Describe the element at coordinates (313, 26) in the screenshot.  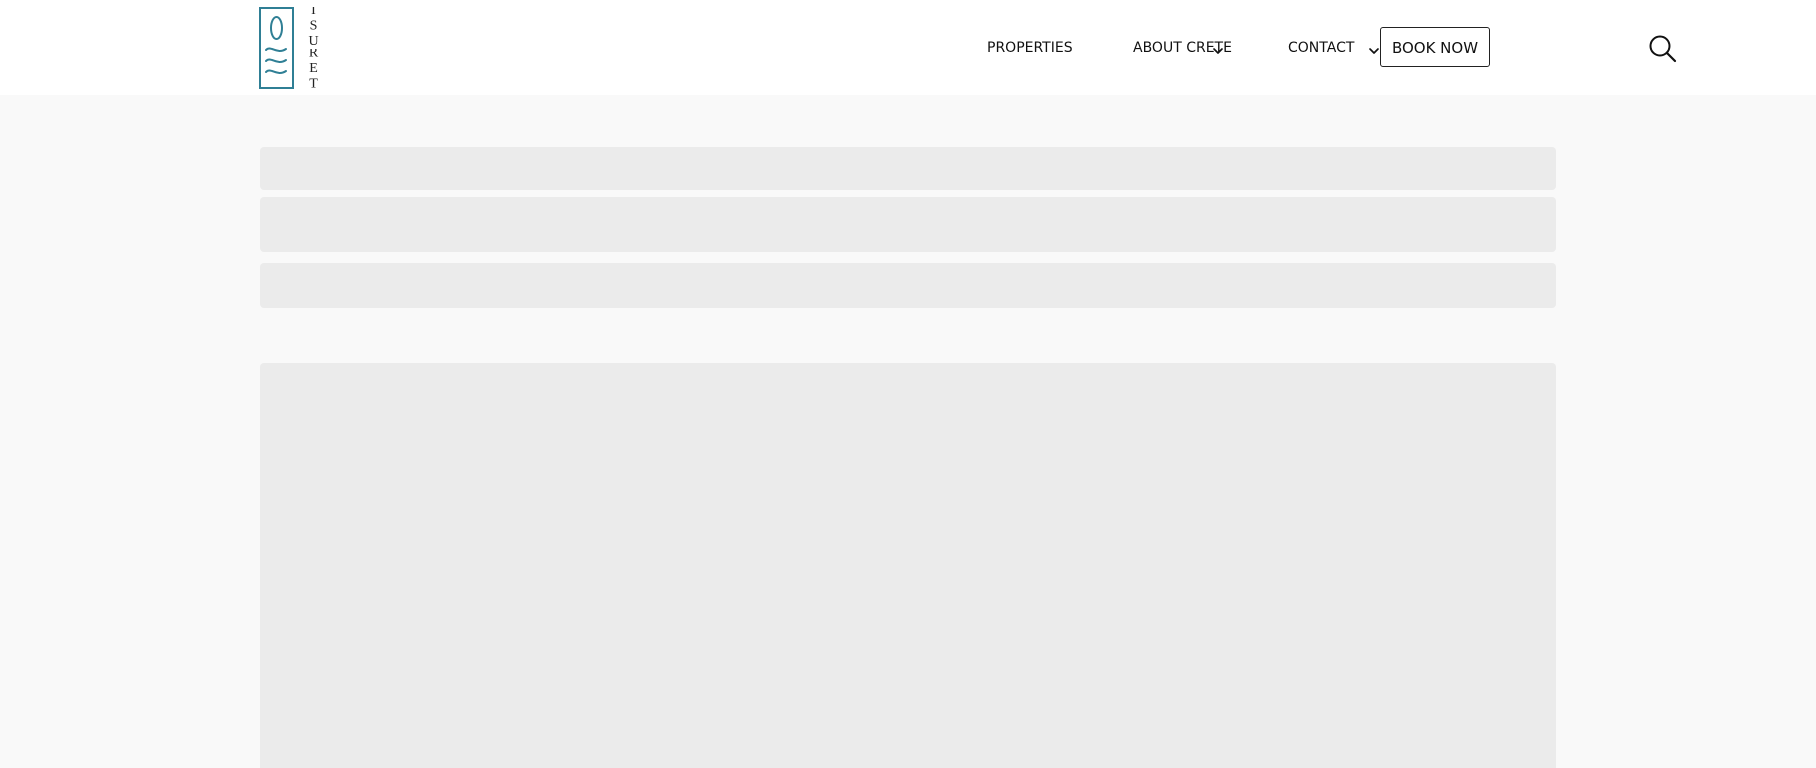
I see `logo-word-top: LEISURE` at that location.